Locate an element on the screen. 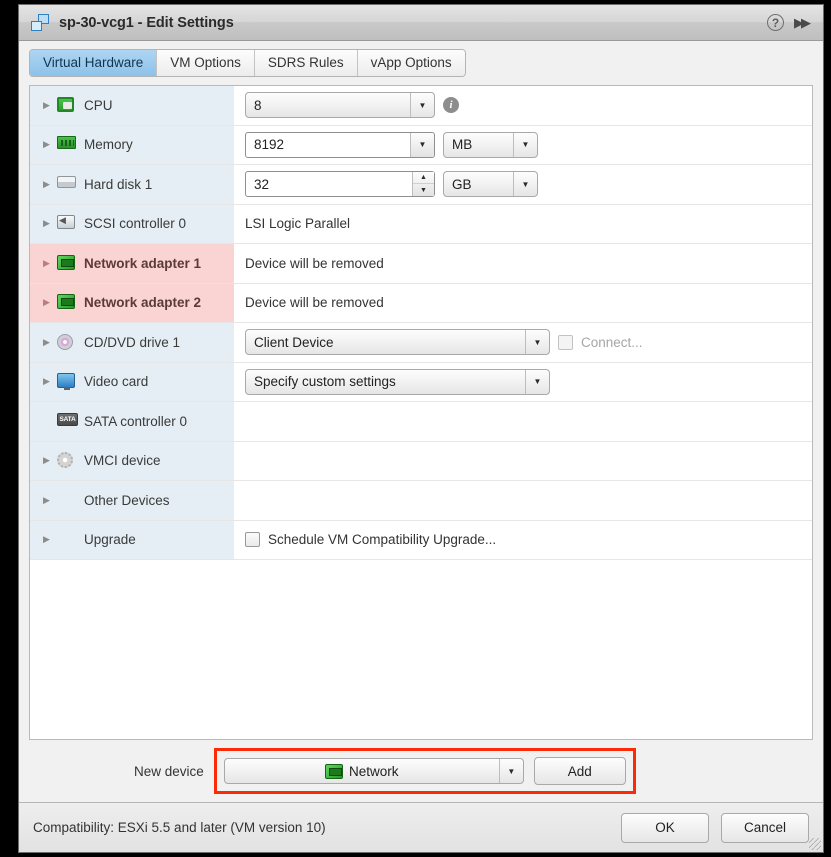 This screenshot has width=831, height=857. device-label: VMCI device is located at coordinates (122, 461).